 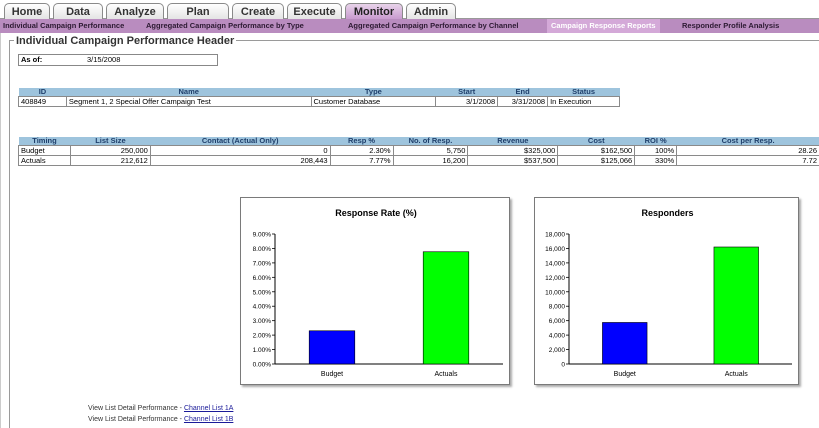 I want to click on as-of-field: As of: 3/15/2008, so click(x=118, y=60).